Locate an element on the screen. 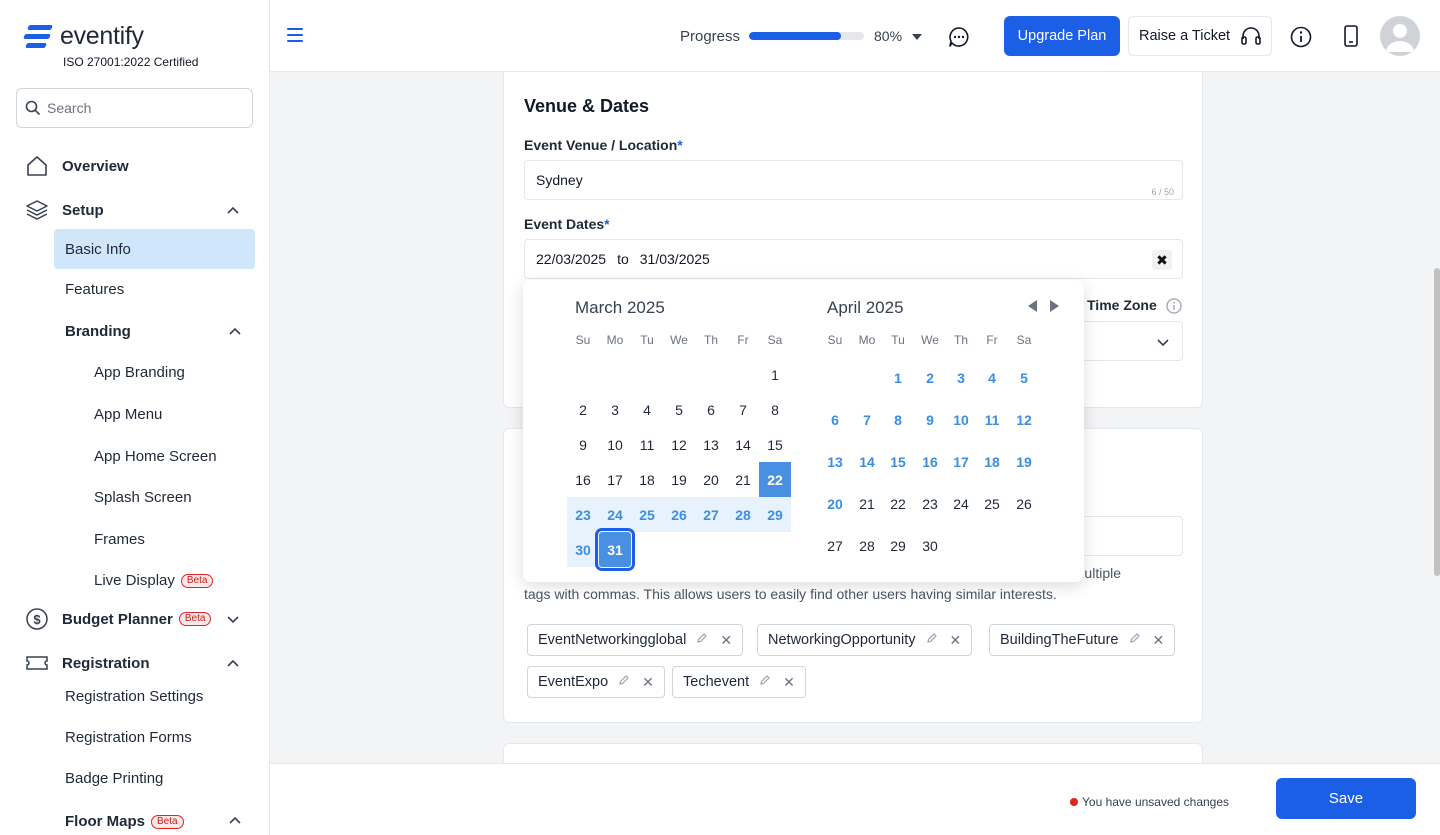 This screenshot has height=835, width=1440. date-range-input: 22/03/2025 to 31/03/2025 ✖ is located at coordinates (853, 259).